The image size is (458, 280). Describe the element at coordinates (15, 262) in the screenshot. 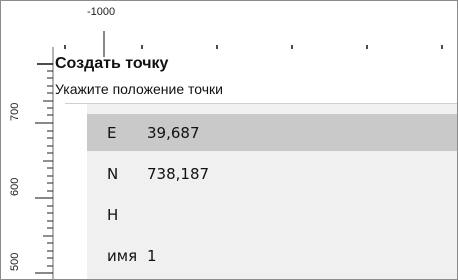

I see `left-ruler-label-500: 500` at that location.